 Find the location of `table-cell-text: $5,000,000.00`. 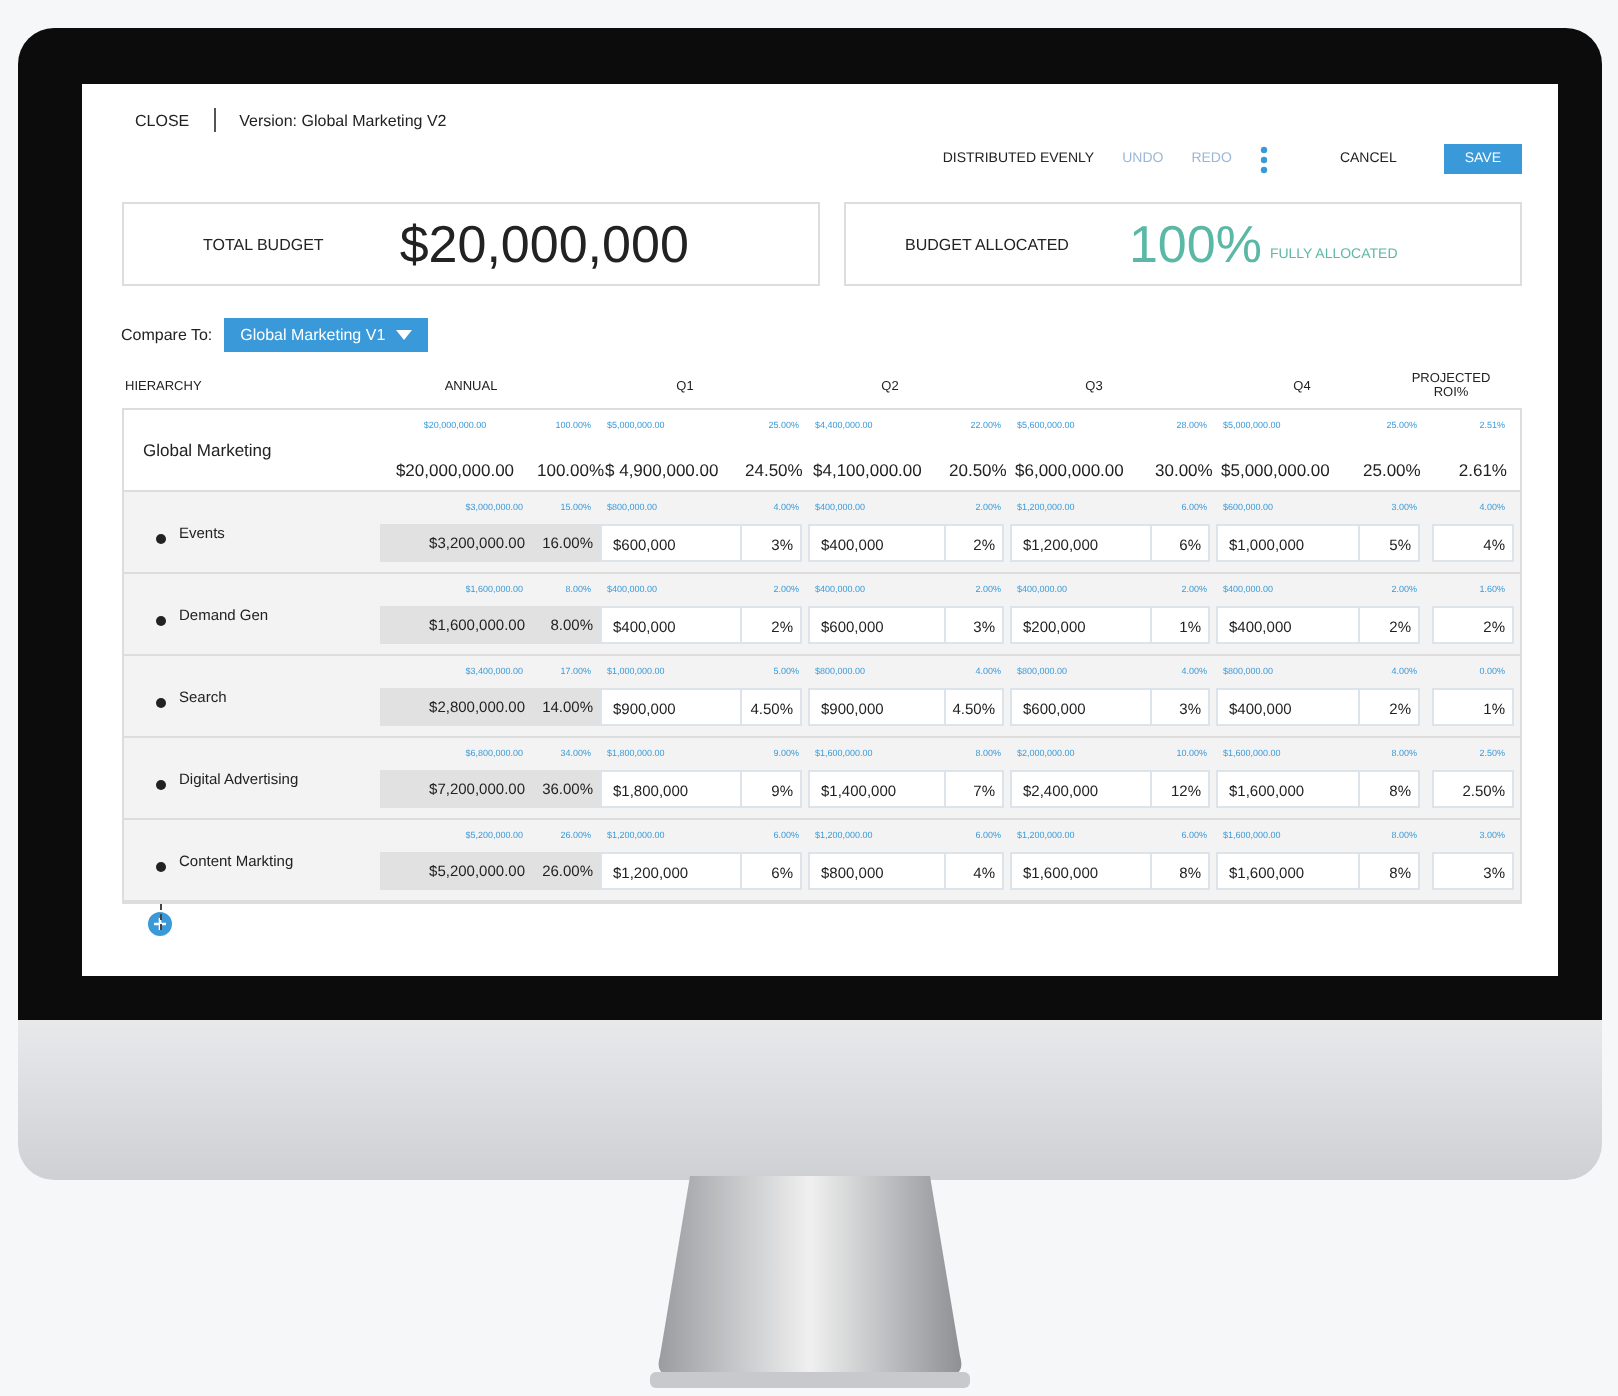

table-cell-text: $5,000,000.00 is located at coordinates (1275, 470).